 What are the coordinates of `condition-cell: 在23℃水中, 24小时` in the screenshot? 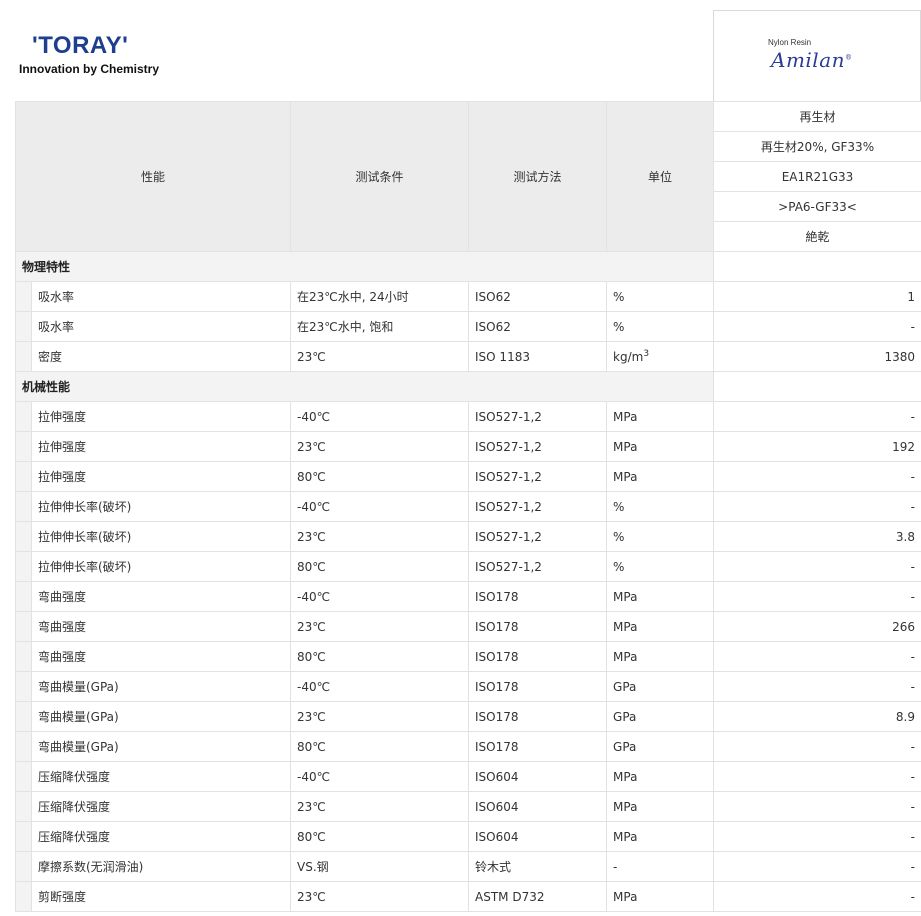 It's located at (380, 296).